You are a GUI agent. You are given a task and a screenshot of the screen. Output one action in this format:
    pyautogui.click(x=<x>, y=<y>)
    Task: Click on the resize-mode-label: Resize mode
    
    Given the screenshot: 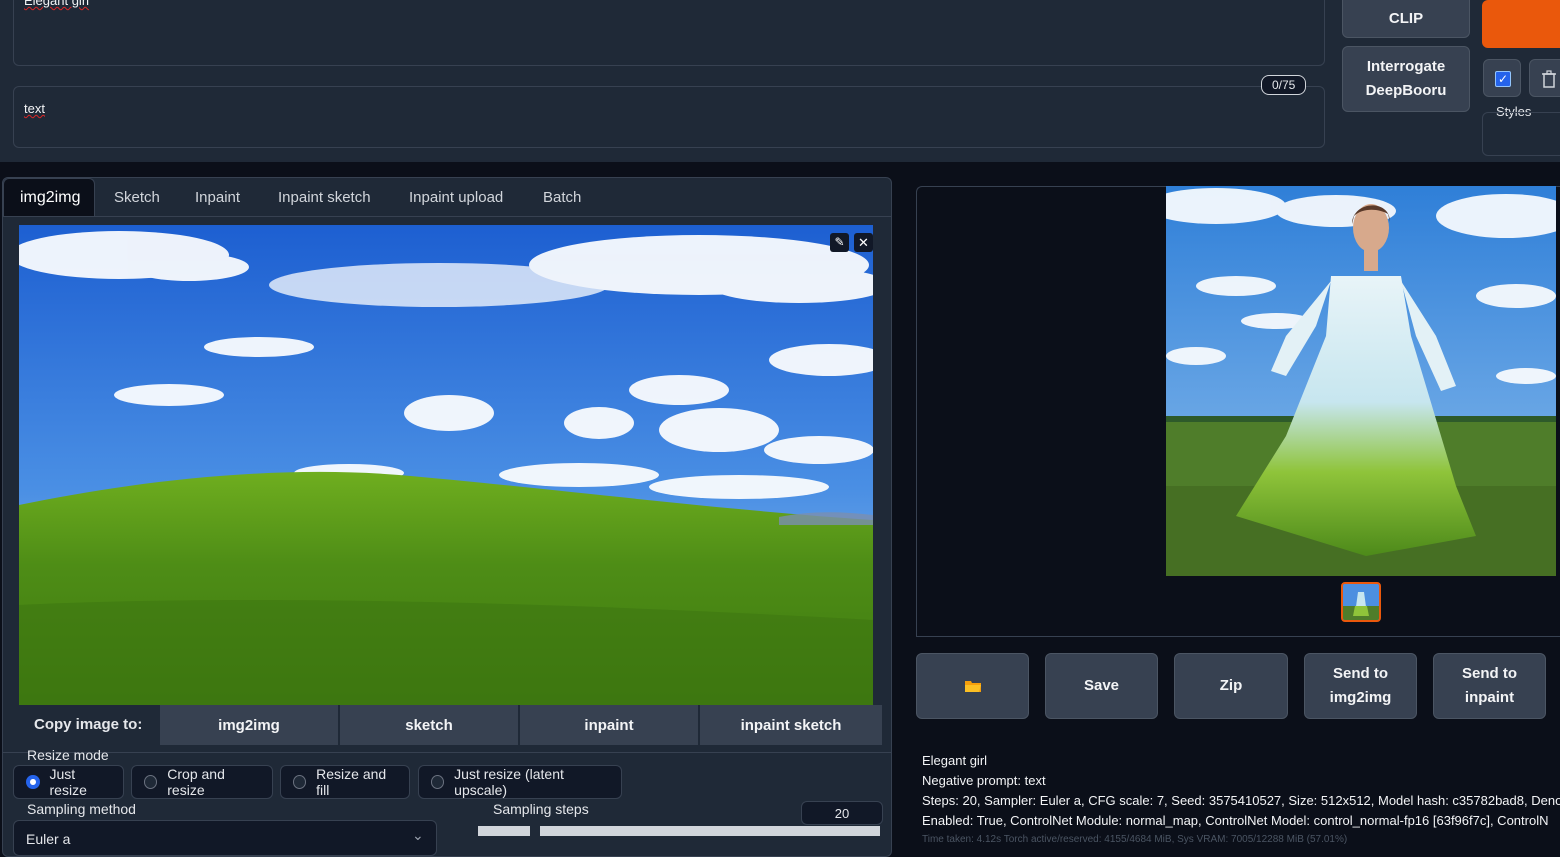 What is the action you would take?
    pyautogui.click(x=68, y=755)
    